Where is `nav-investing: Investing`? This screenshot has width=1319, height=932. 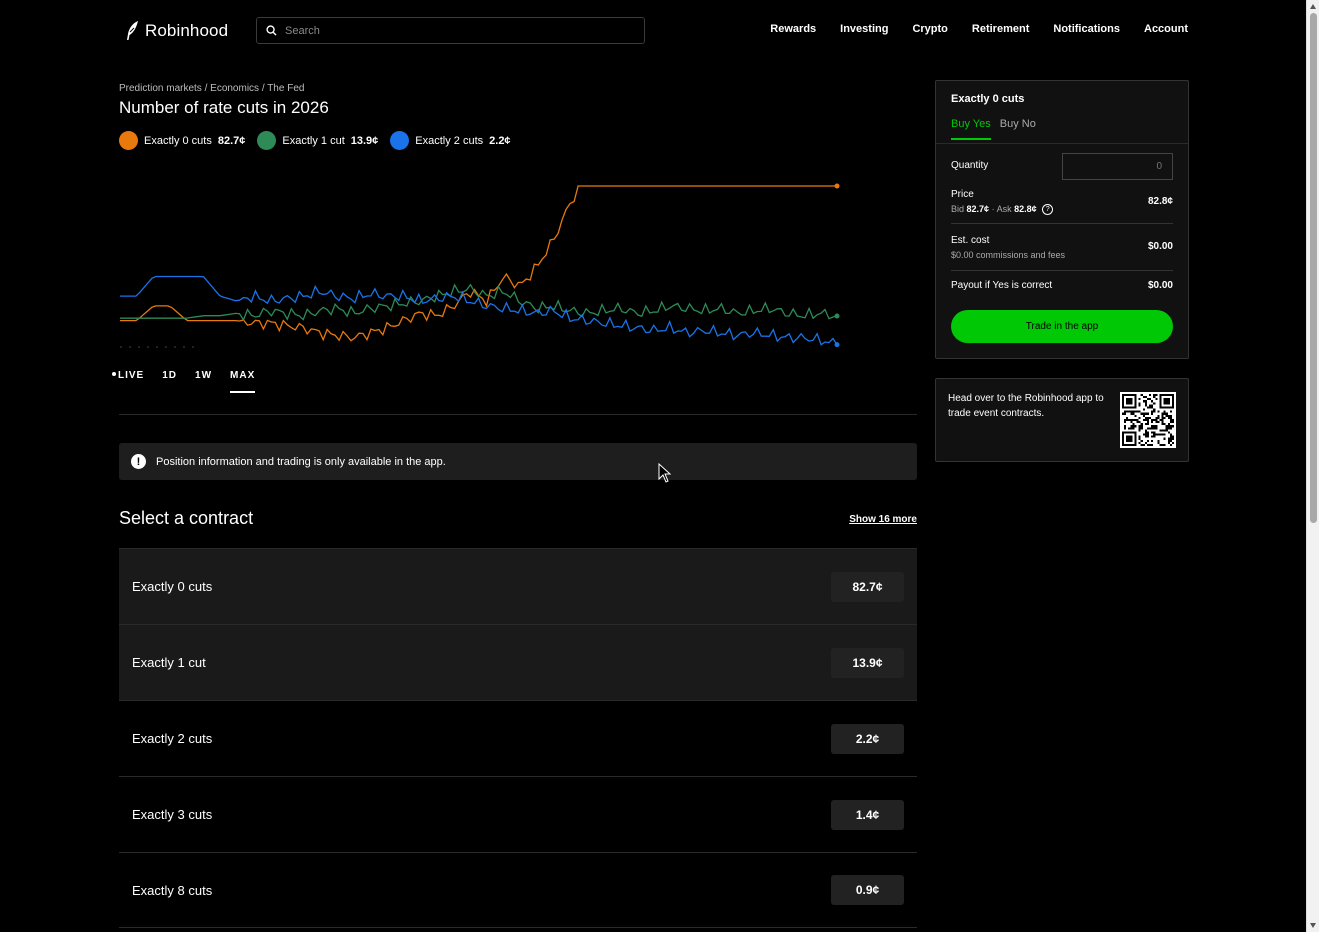
nav-investing: Investing is located at coordinates (864, 29).